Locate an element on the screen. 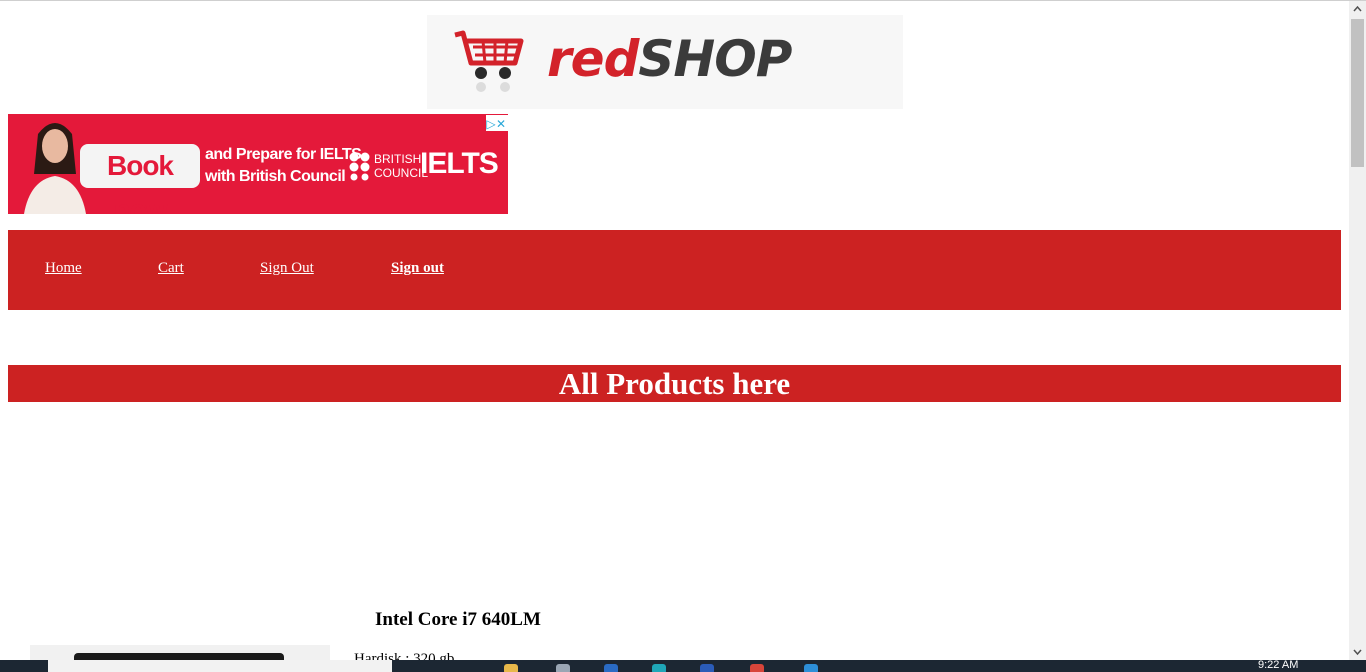 The image size is (1366, 672). word-icon is located at coordinates (707, 668).